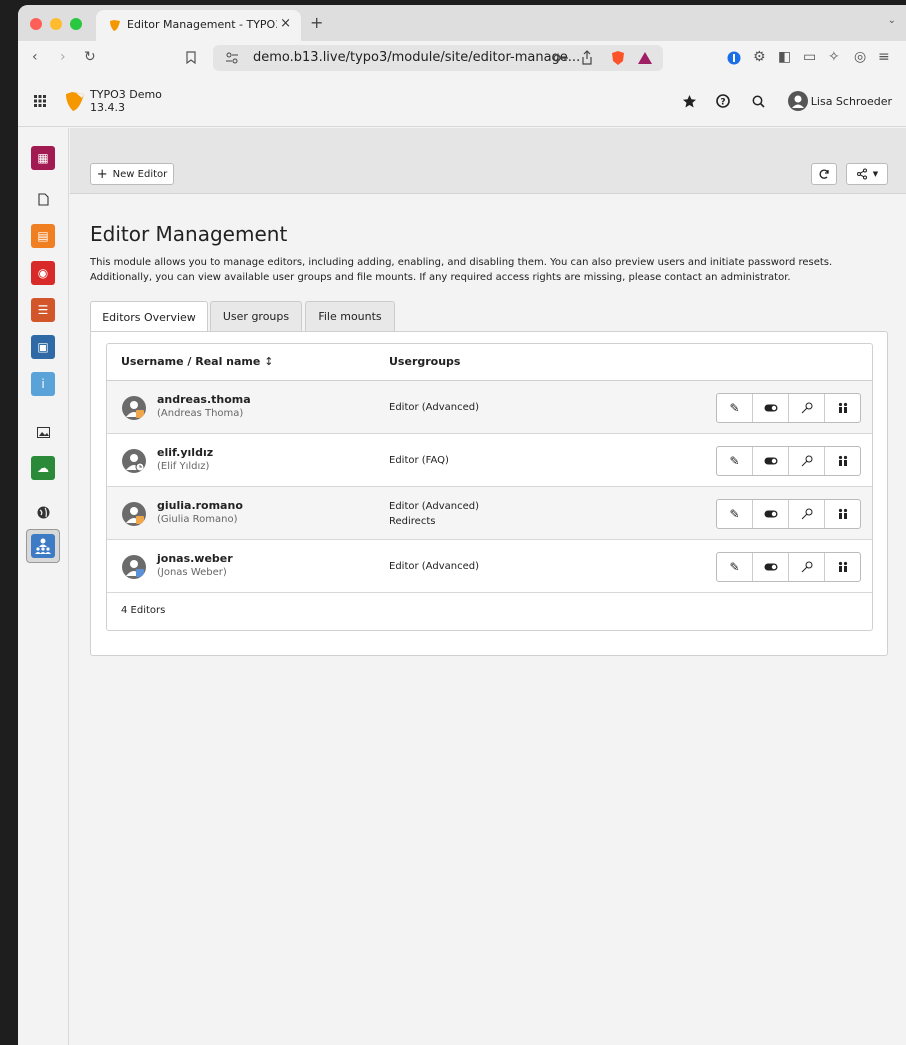 The width and height of the screenshot is (906, 1045). What do you see at coordinates (43, 347) in the screenshot?
I see `forms-module-icon: ▣` at bounding box center [43, 347].